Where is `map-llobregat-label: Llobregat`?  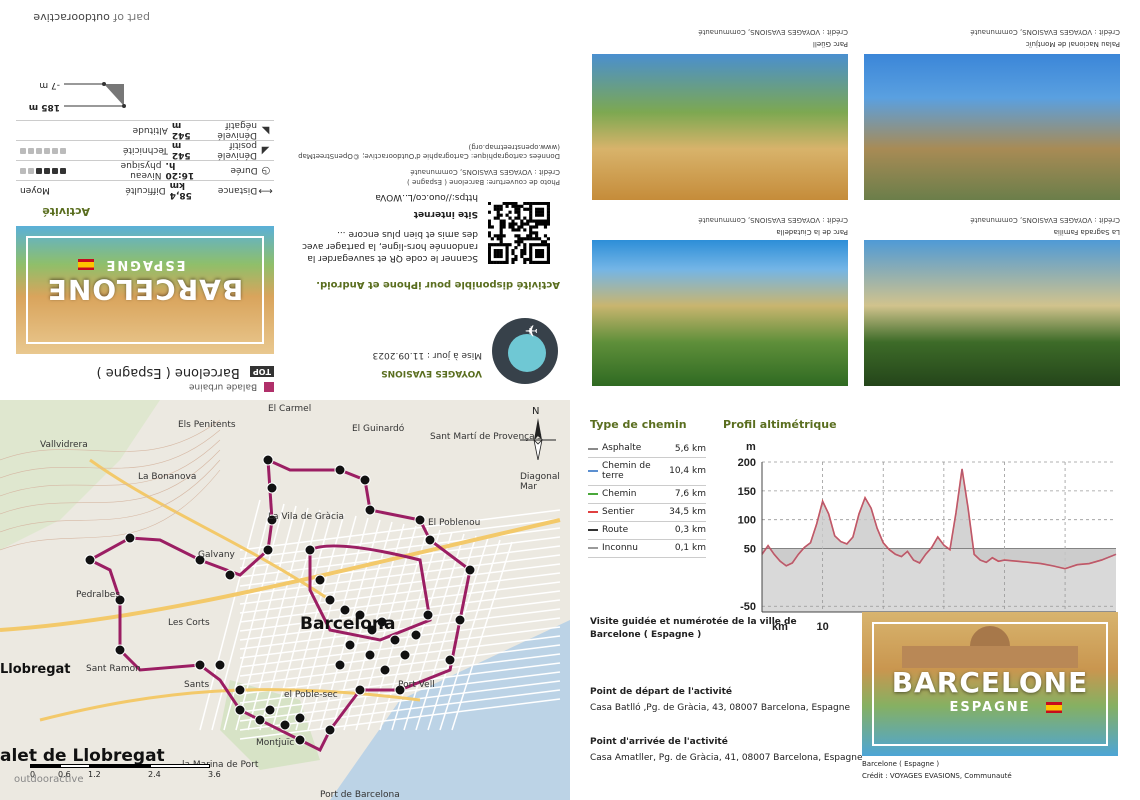
map-llobregat-label: Llobregat is located at coordinates (35, 669).